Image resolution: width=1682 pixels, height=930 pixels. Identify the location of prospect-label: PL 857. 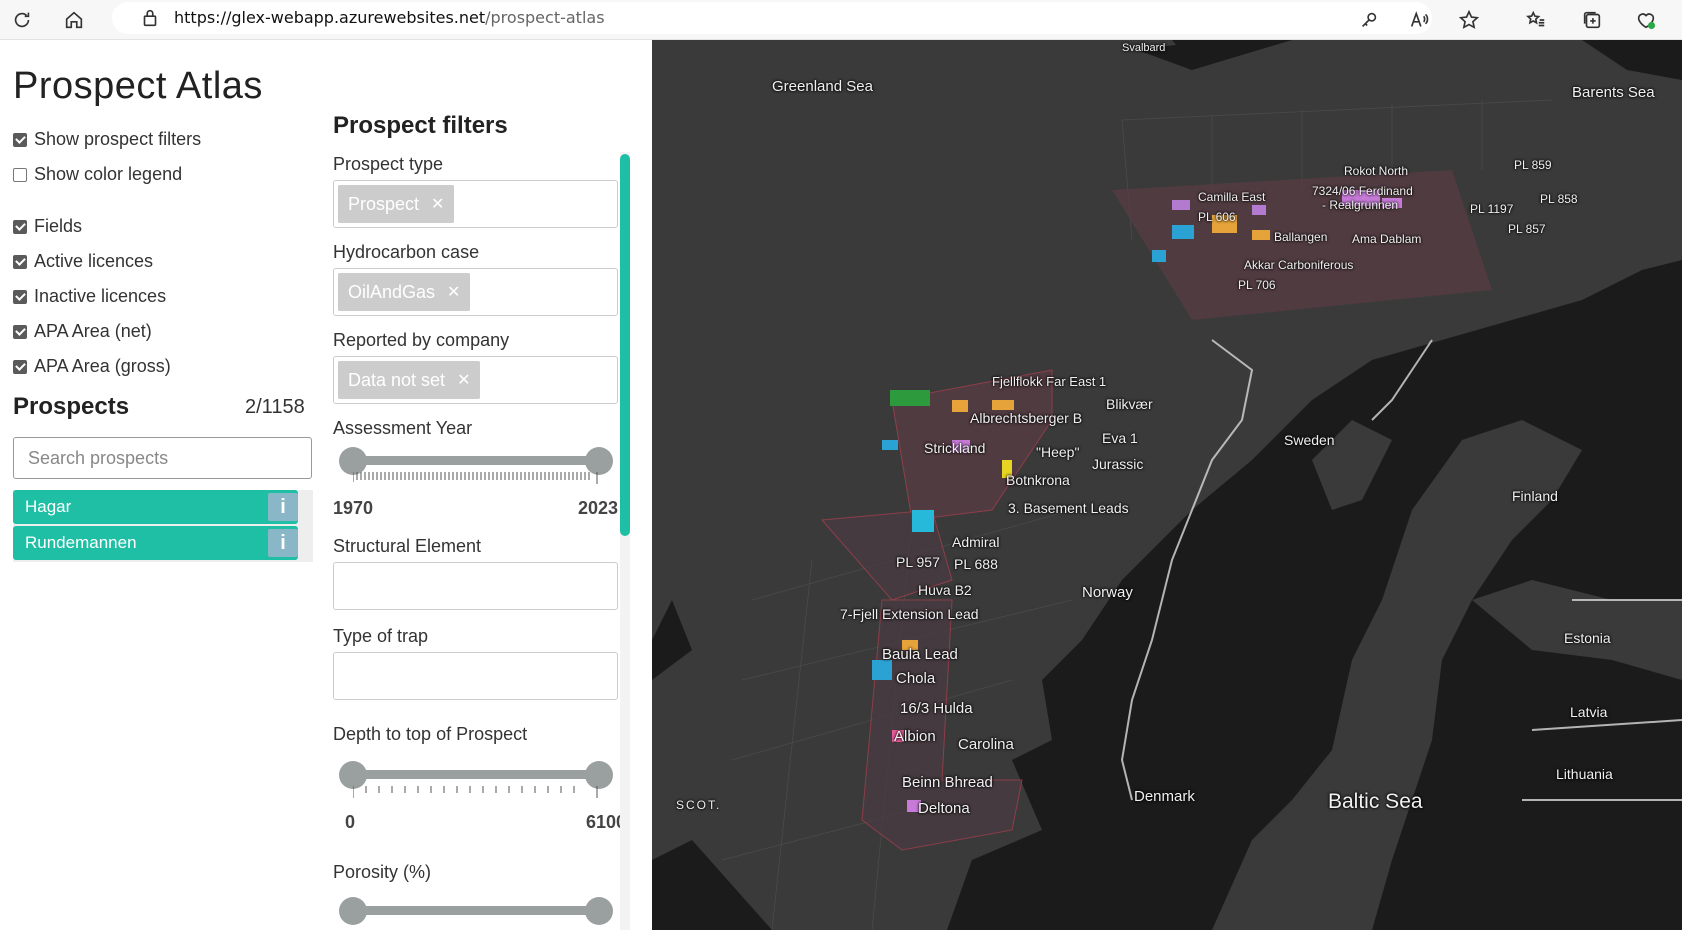
(1527, 229).